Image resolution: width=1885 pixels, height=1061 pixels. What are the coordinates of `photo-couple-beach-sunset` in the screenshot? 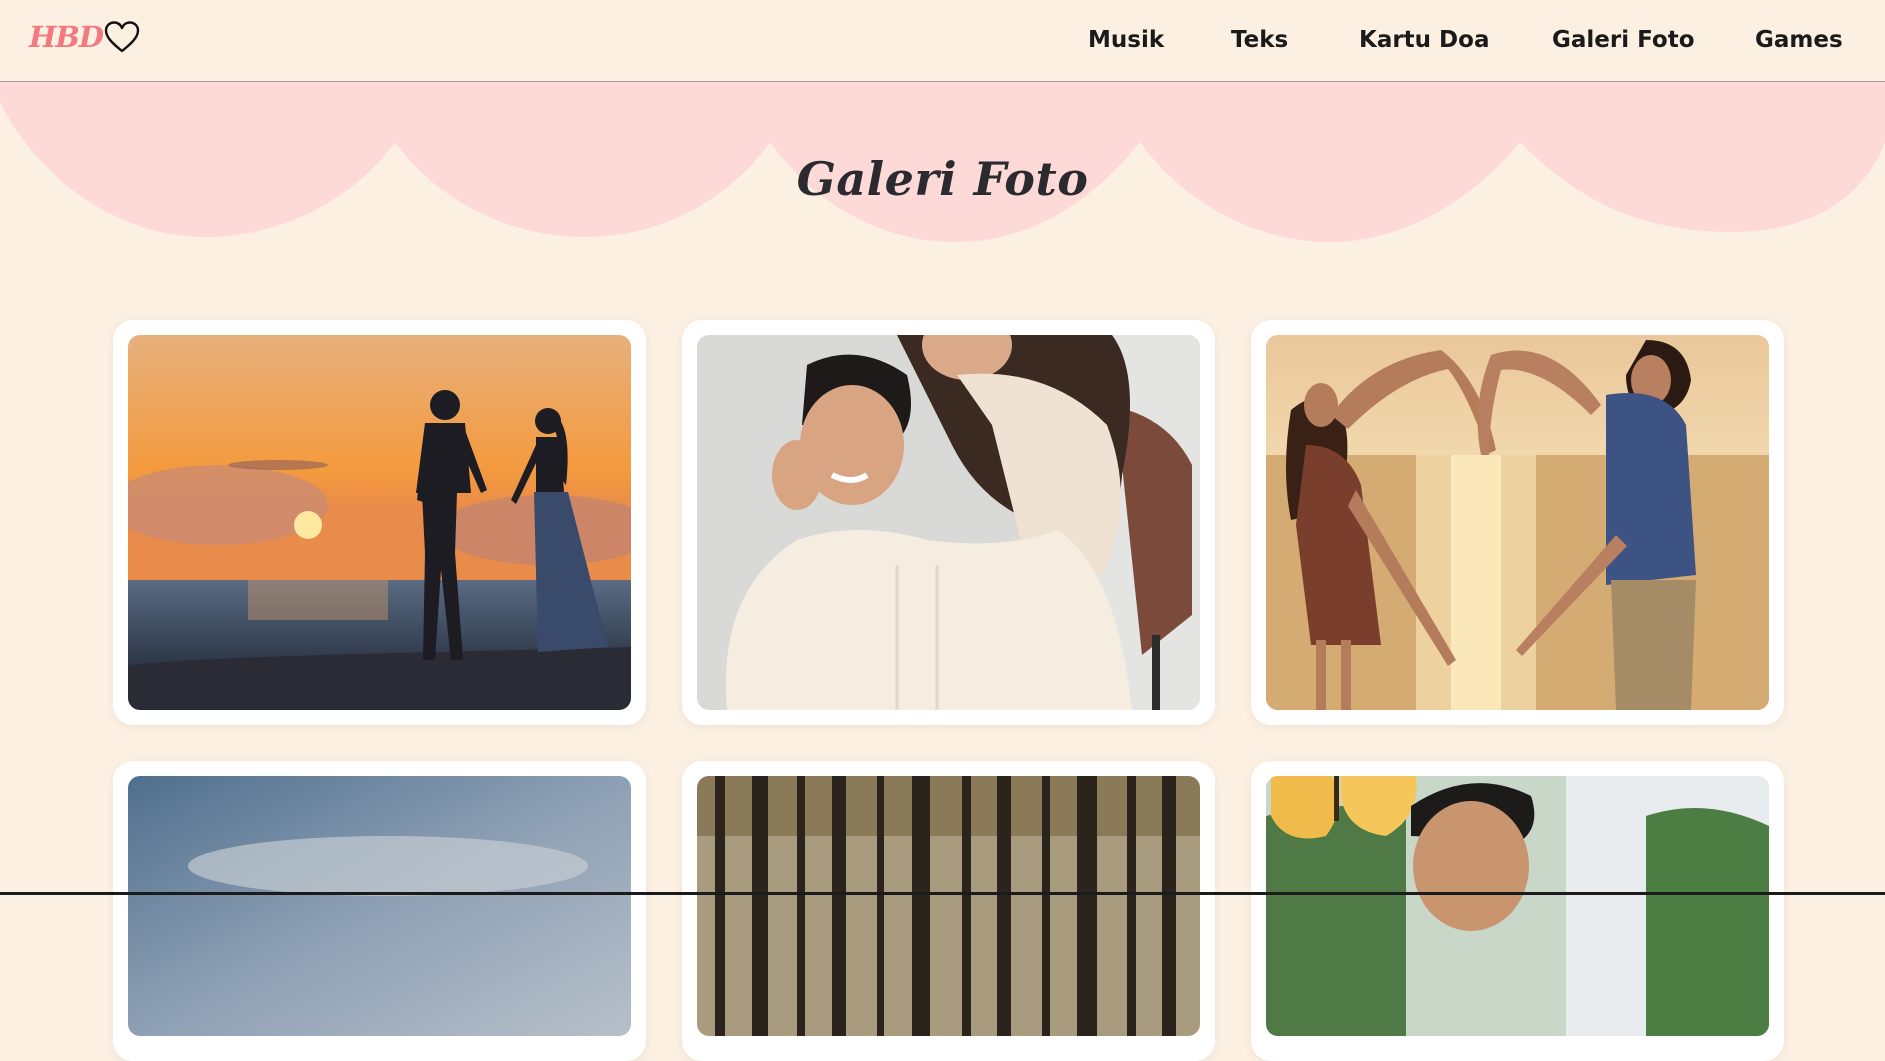 It's located at (379, 522).